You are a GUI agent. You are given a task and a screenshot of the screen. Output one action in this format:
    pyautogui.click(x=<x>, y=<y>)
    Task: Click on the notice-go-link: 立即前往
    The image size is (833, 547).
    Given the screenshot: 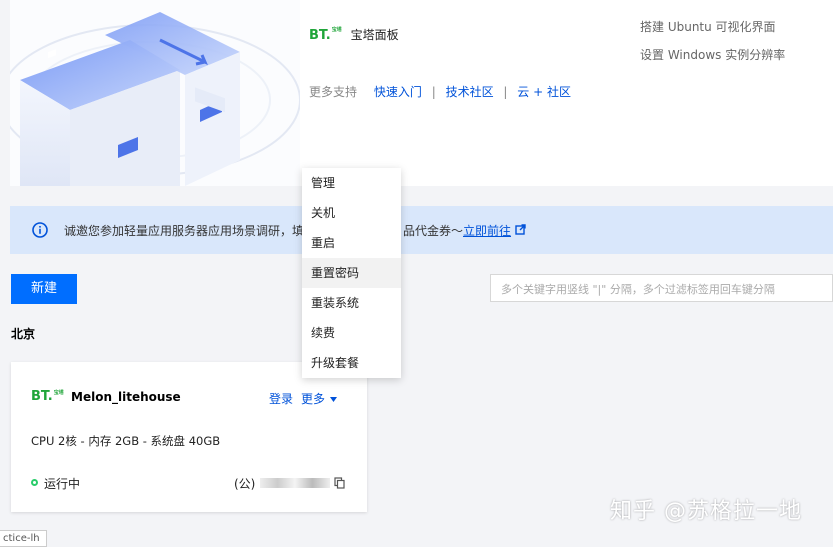 What is the action you would take?
    pyautogui.click(x=487, y=230)
    